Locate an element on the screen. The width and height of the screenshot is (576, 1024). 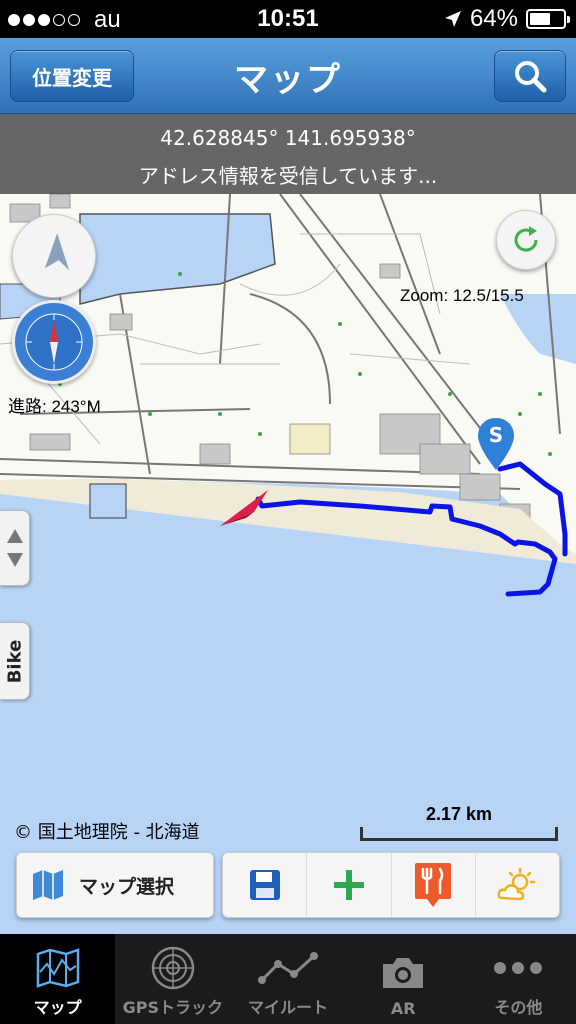
save-icon is located at coordinates (264, 885).